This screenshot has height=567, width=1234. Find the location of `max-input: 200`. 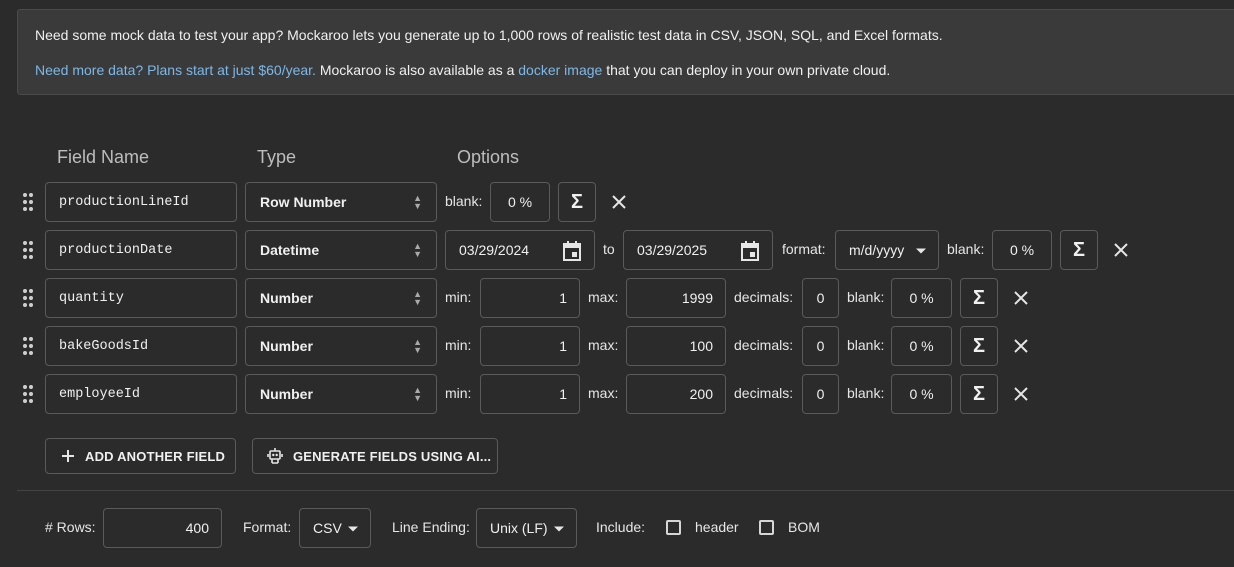

max-input: 200 is located at coordinates (676, 394).